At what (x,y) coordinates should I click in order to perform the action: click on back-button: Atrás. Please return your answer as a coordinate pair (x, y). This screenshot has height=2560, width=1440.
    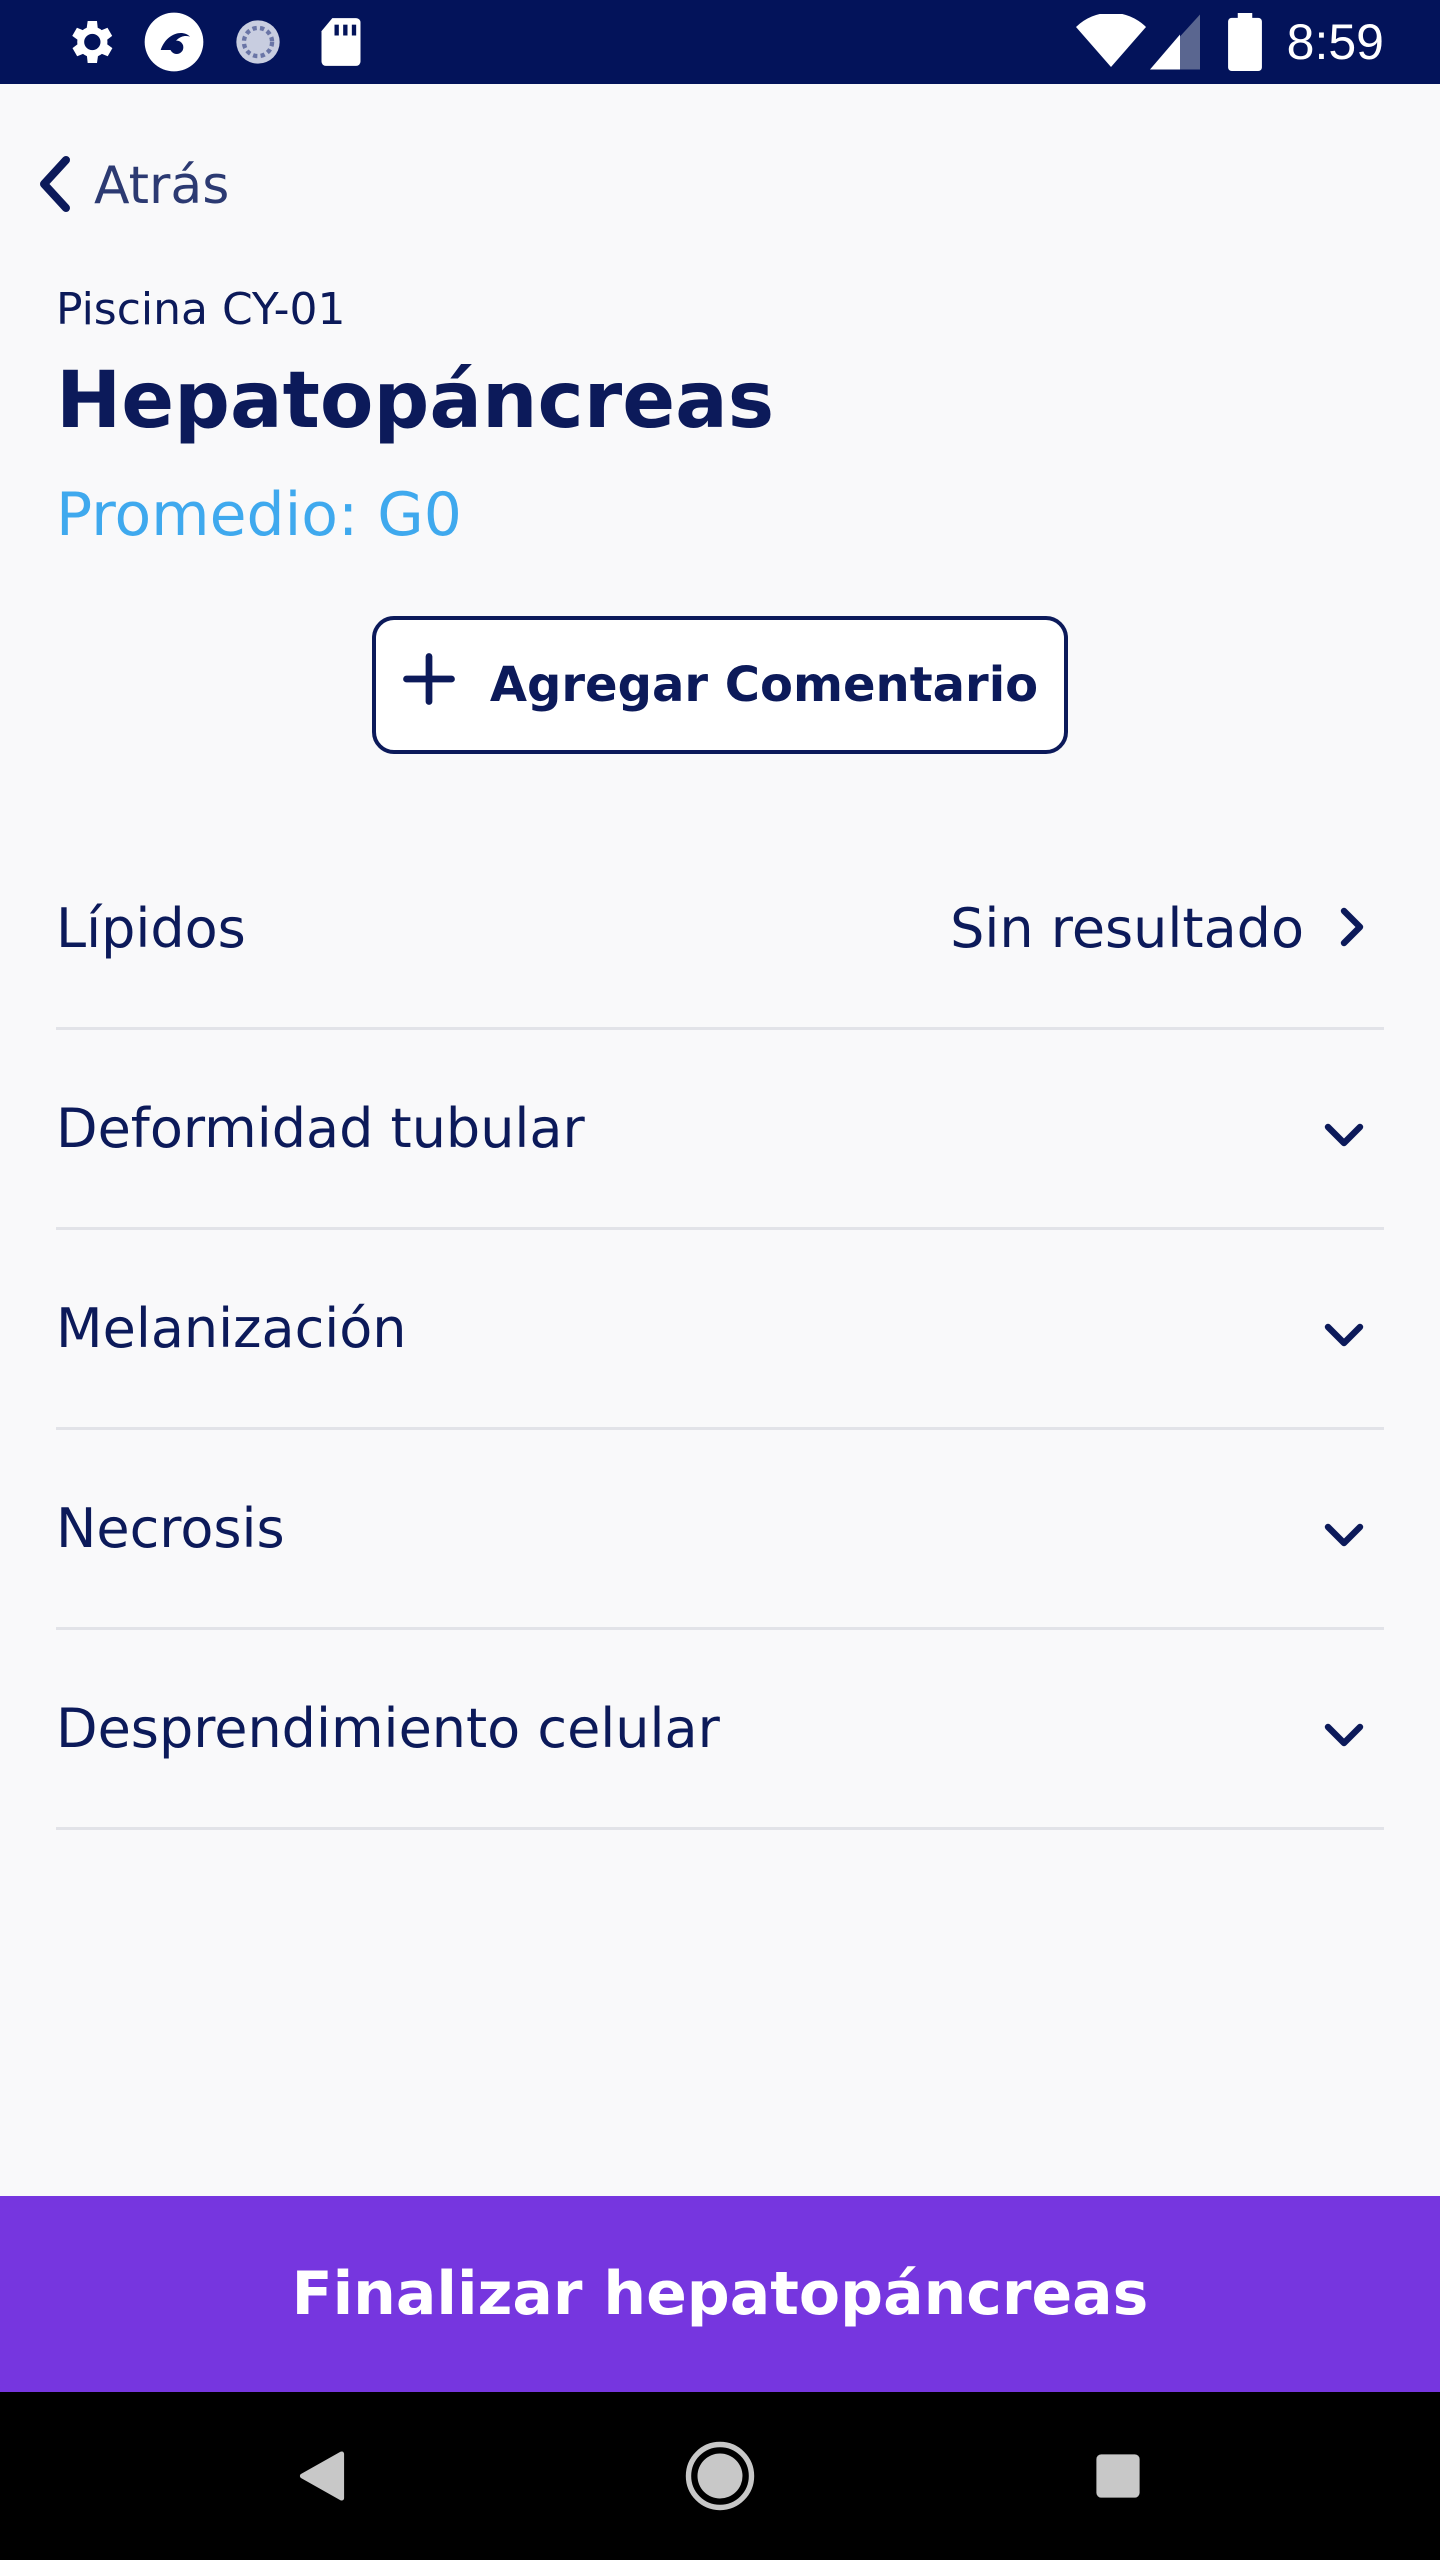
    Looking at the image, I should click on (132, 186).